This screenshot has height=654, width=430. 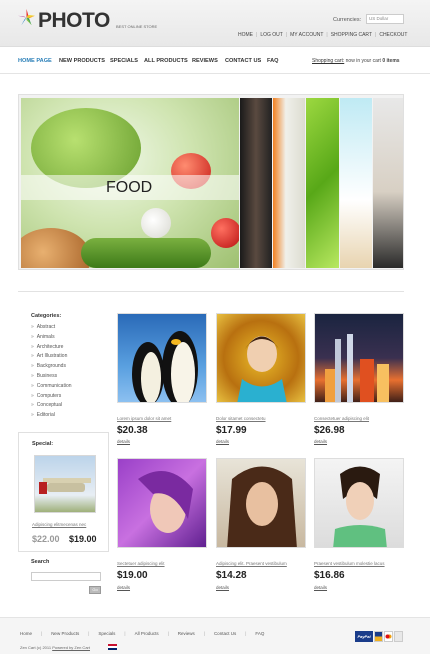 What do you see at coordinates (259, 633) in the screenshot?
I see `footer-link-faq: FAQ` at bounding box center [259, 633].